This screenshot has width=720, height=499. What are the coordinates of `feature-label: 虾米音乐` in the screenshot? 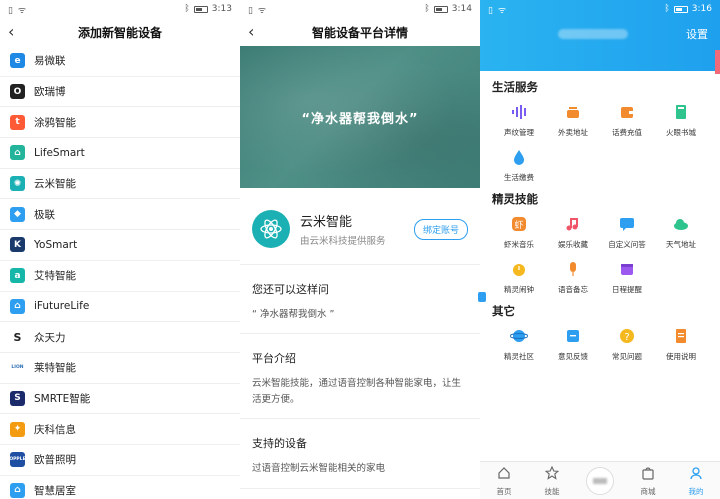 It's located at (519, 244).